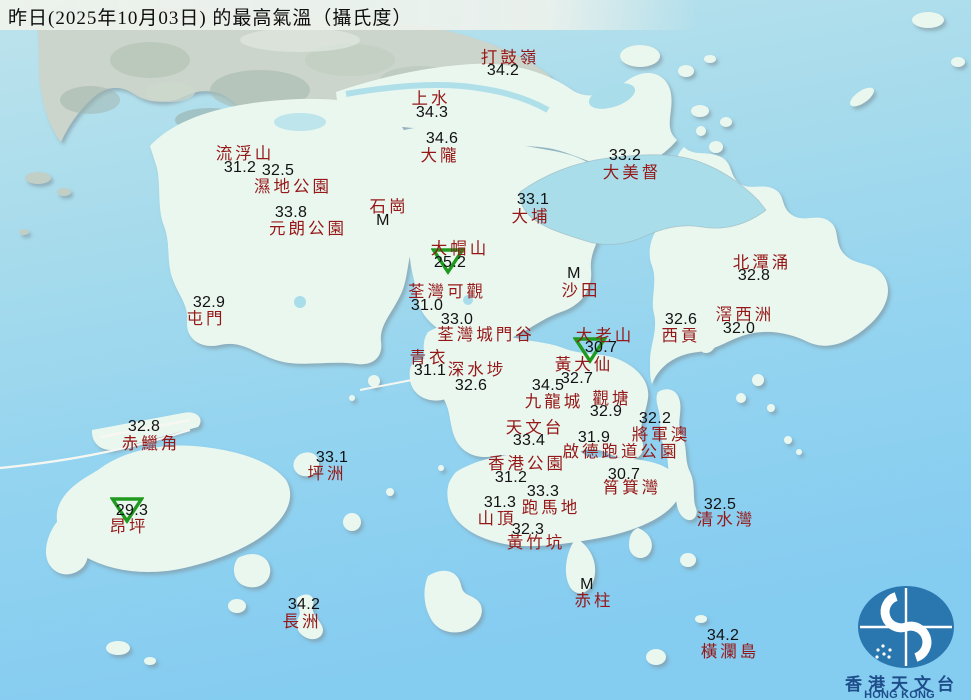  What do you see at coordinates (500, 502) in the screenshot?
I see `station-value: 31.3` at bounding box center [500, 502].